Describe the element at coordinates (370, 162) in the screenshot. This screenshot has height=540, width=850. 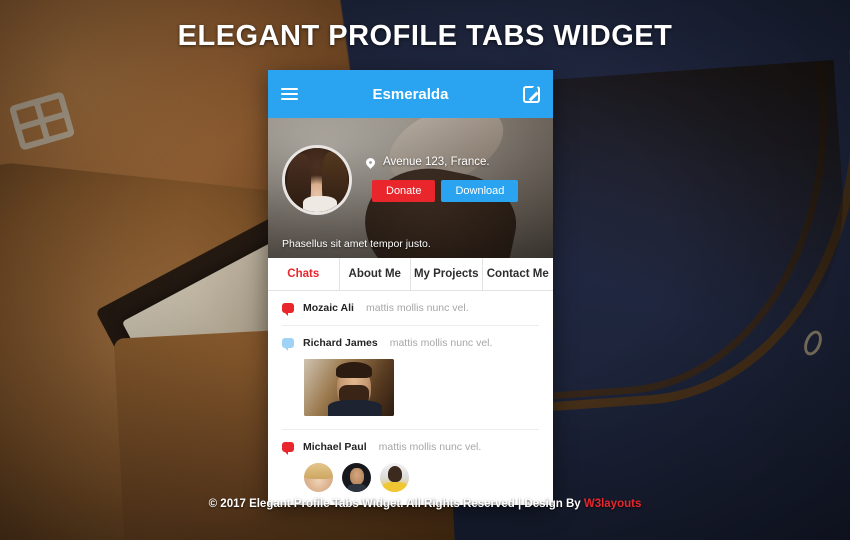
I see `map-pin-icon` at that location.